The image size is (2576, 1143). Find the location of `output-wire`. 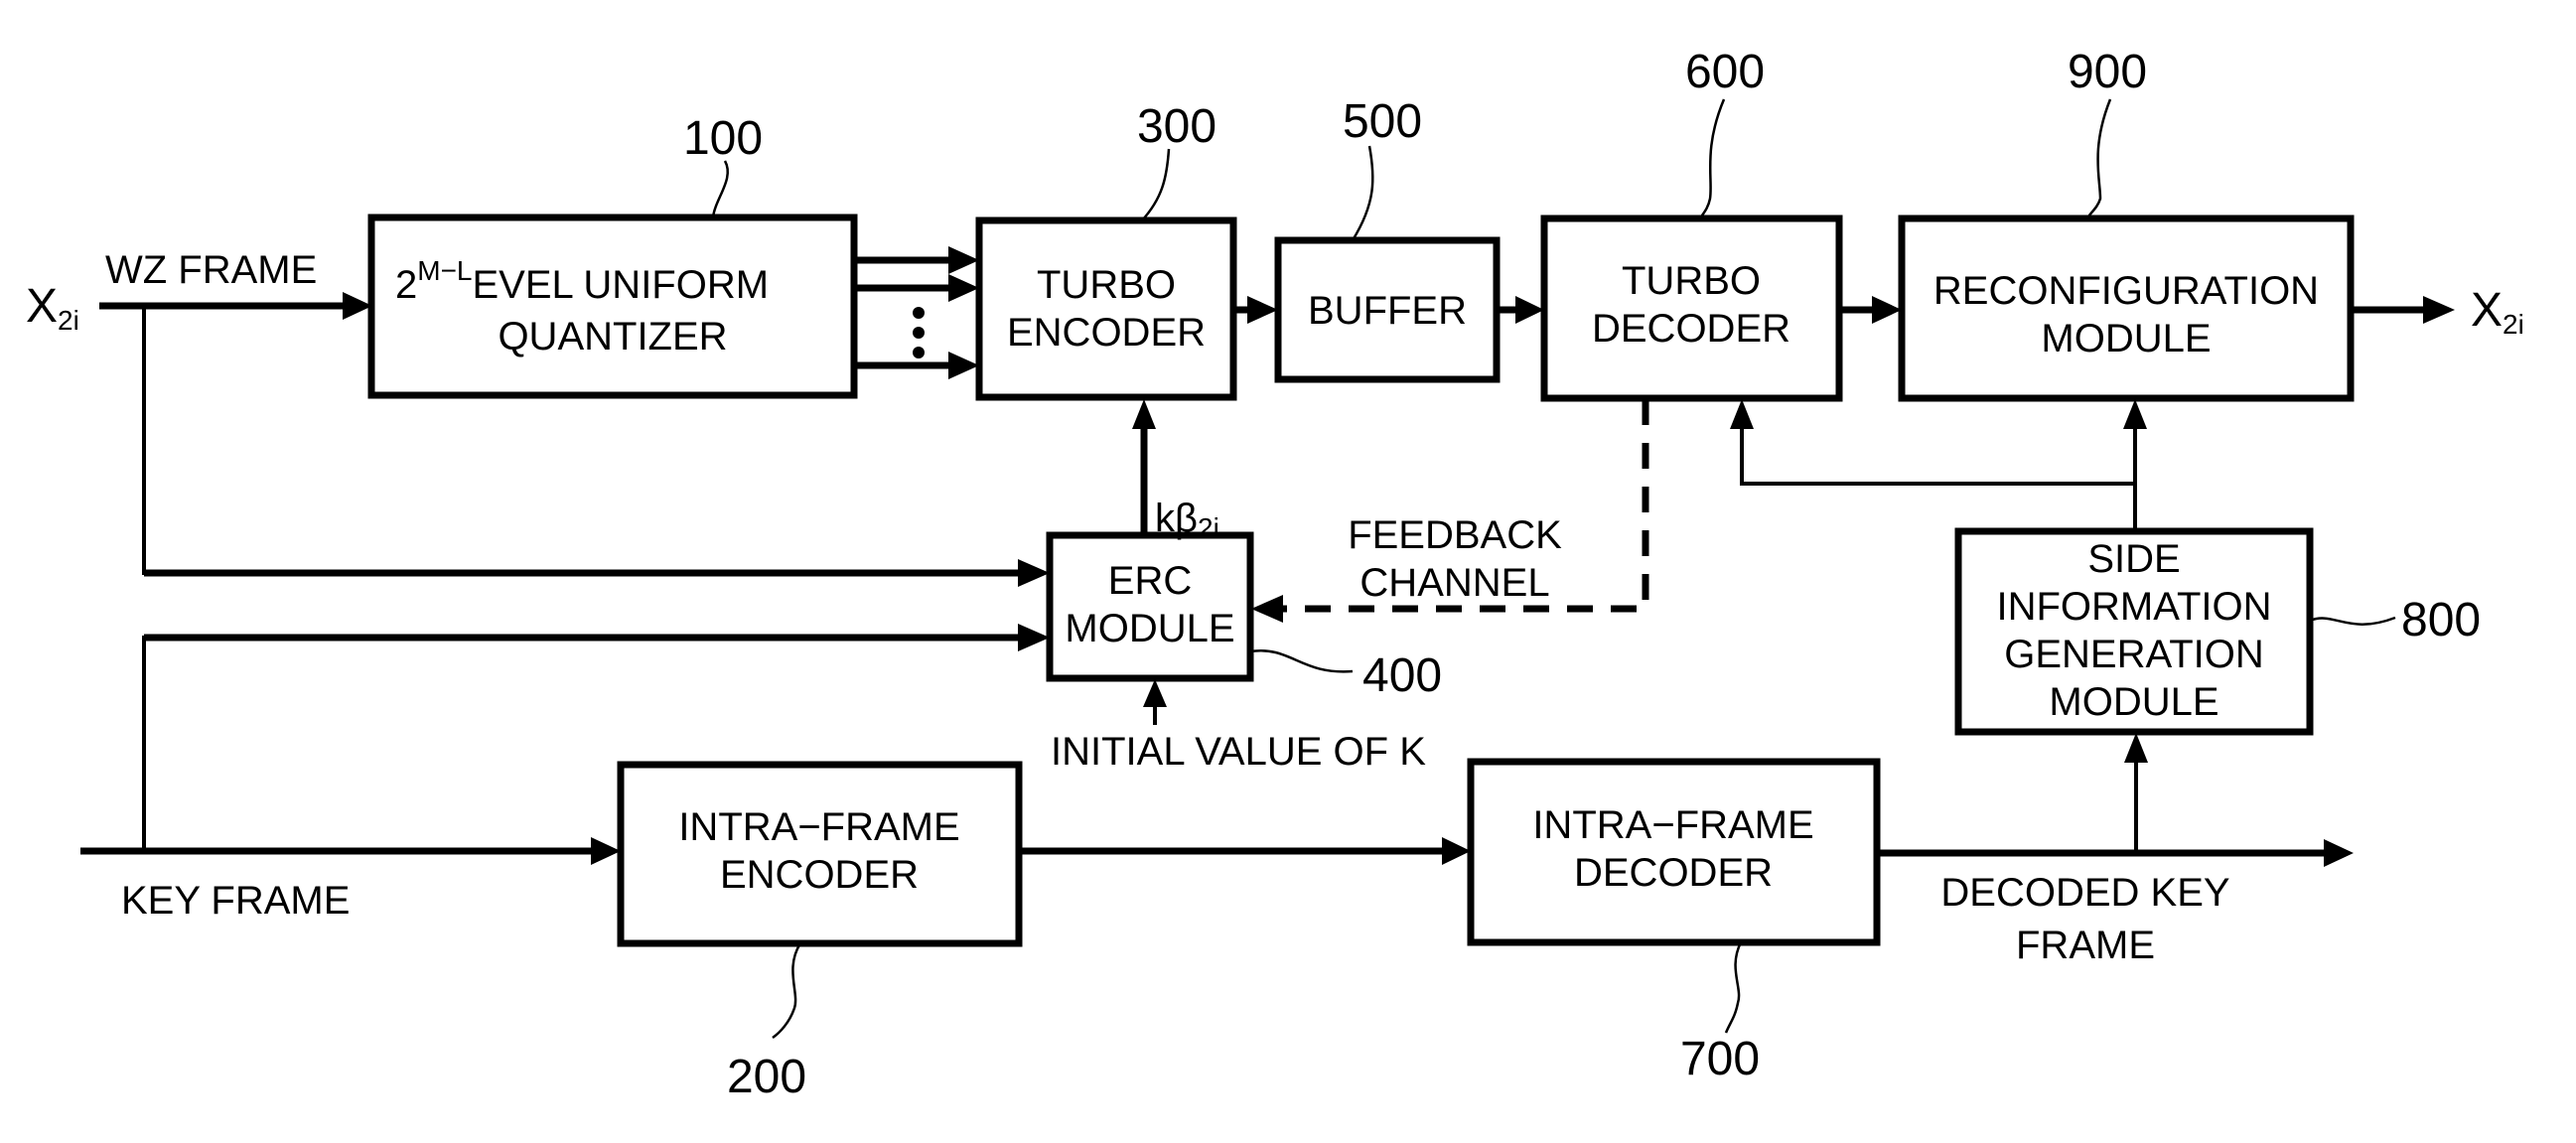

output-wire is located at coordinates (2403, 310).